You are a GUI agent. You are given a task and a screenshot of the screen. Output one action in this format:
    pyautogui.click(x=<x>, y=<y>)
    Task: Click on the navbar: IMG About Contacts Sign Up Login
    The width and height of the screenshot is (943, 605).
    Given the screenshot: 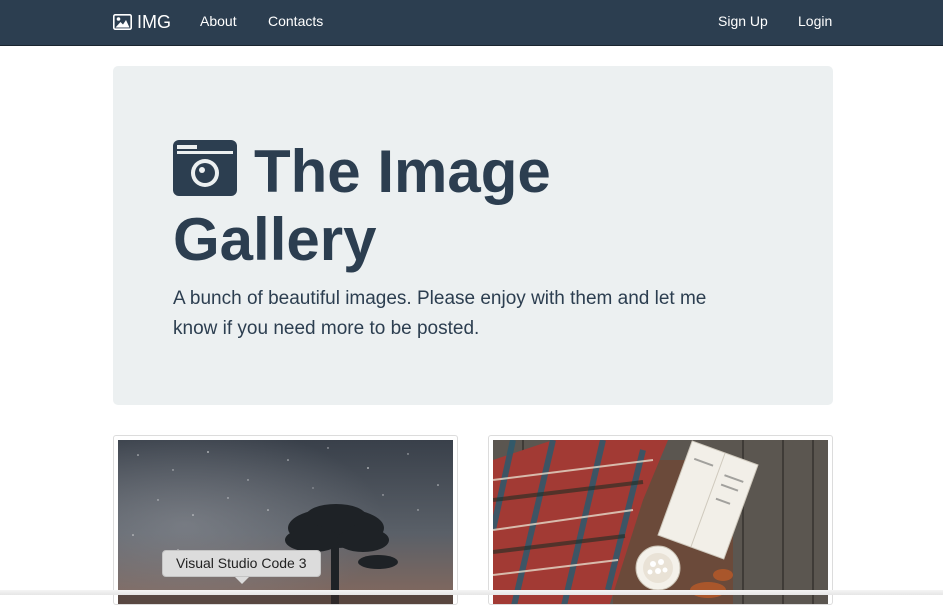 What is the action you would take?
    pyautogui.click(x=471, y=23)
    